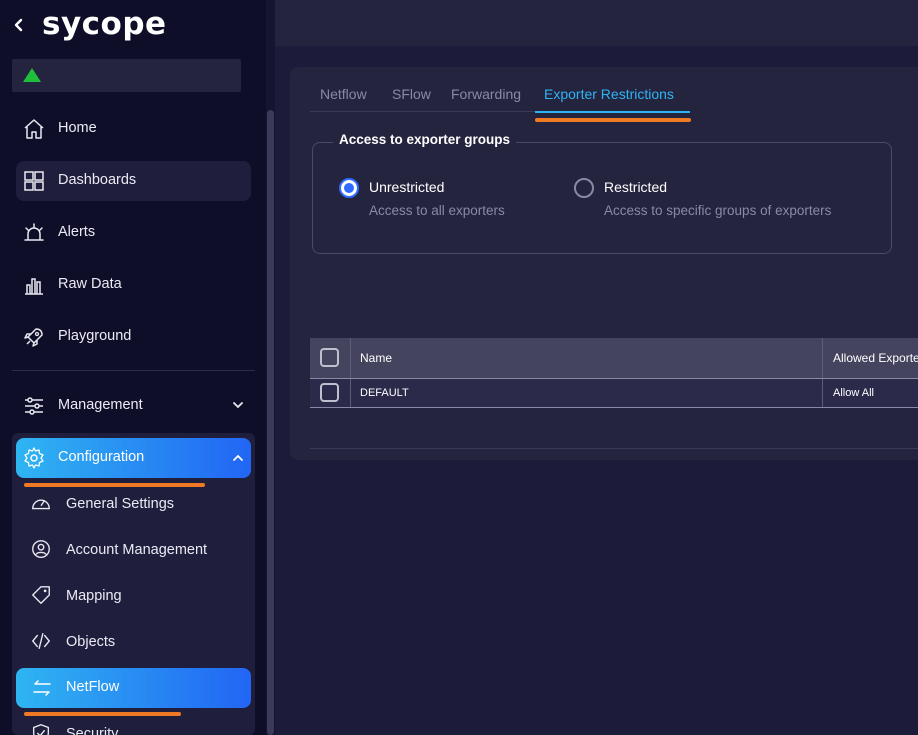  What do you see at coordinates (101, 457) in the screenshot?
I see `nav-item-label: Configuration` at bounding box center [101, 457].